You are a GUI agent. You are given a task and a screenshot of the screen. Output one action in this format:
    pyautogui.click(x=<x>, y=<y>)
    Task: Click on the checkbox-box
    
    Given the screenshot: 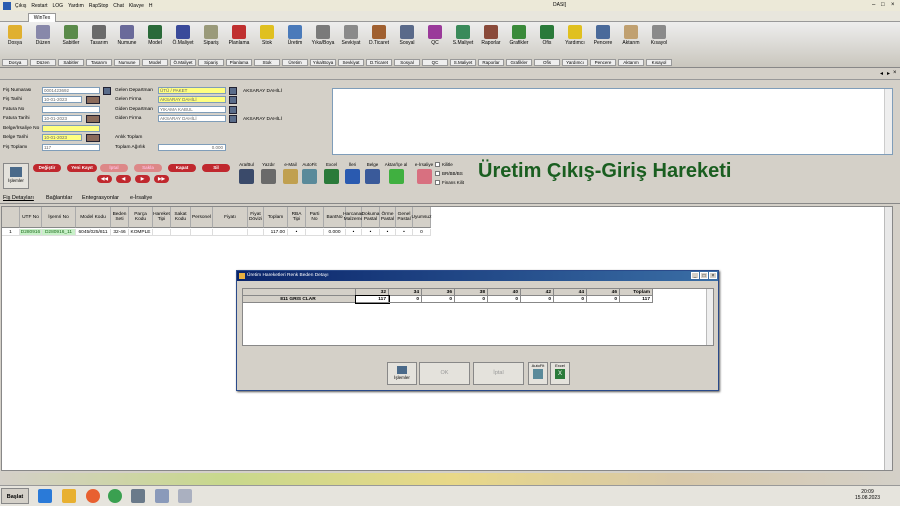 What is the action you would take?
    pyautogui.click(x=437, y=164)
    